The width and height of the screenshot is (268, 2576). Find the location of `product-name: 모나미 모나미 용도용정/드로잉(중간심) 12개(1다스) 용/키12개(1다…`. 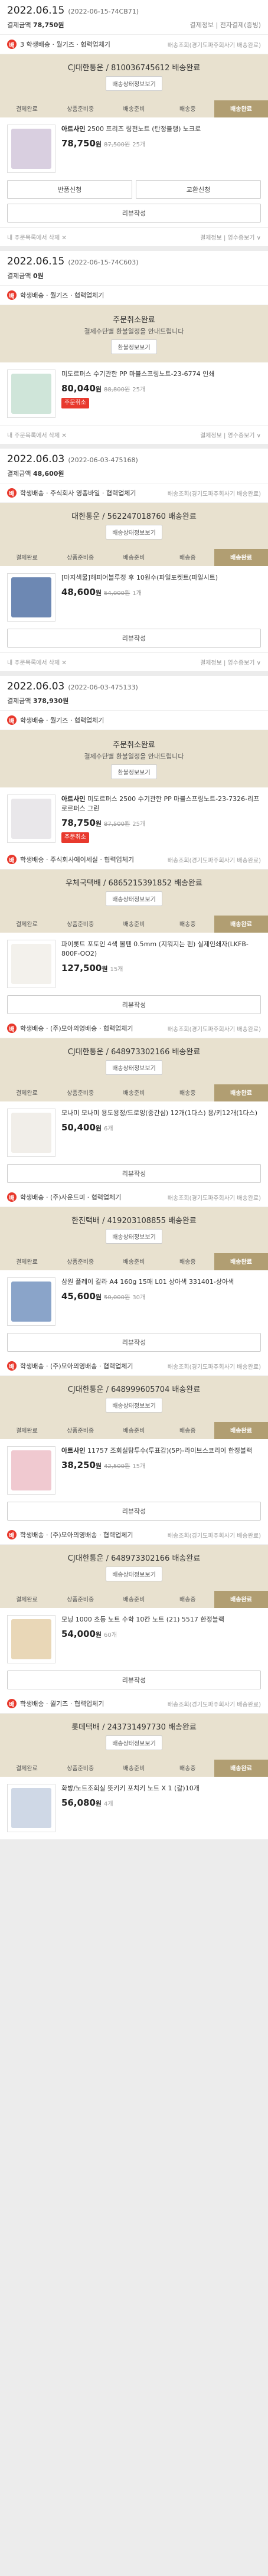

product-name: 모나미 모나미 용도용정/드로잉(중간심) 12개(1다스) 용/키12개(1다… is located at coordinates (161, 1113).